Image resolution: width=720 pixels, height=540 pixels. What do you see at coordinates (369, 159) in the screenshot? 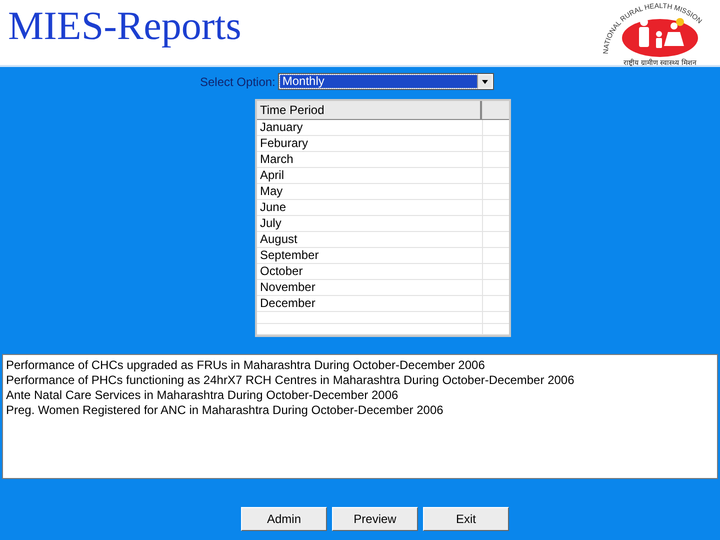
I see `month-cell: March` at bounding box center [369, 159].